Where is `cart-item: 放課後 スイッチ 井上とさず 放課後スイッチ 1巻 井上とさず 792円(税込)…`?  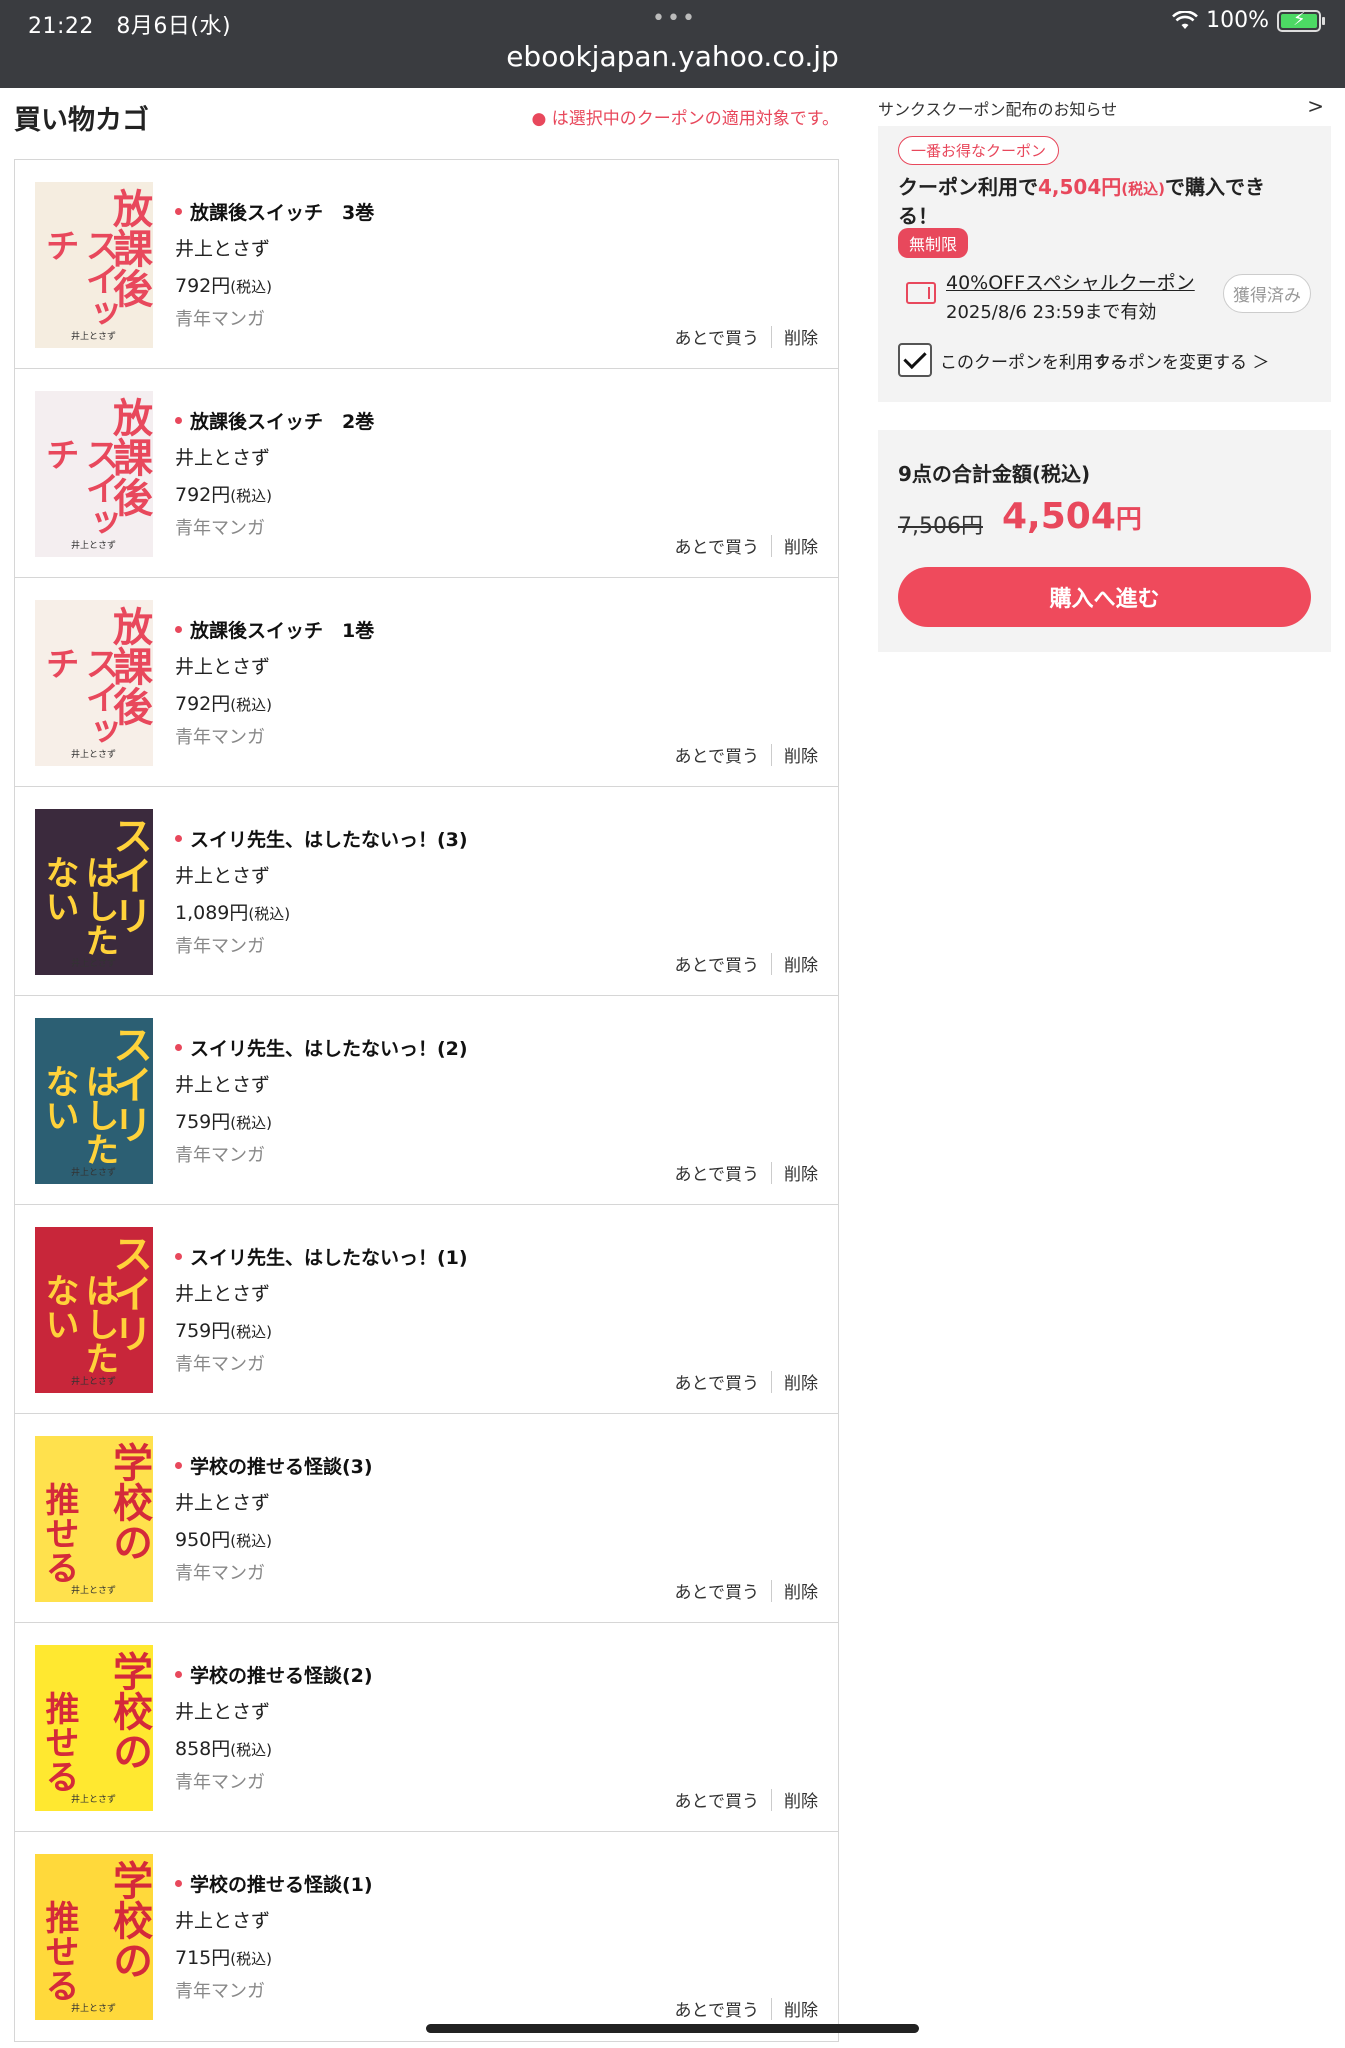
cart-item: 放課後 スイッチ 井上とさず 放課後スイッチ 1巻 井上とさず 792円(税込)… is located at coordinates (426, 682).